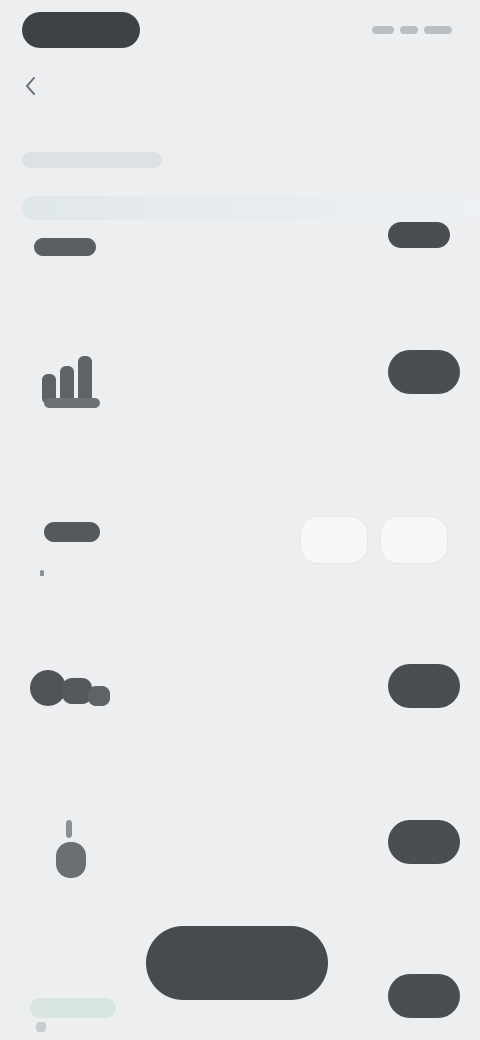 Image resolution: width=480 pixels, height=1040 pixels. Describe the element at coordinates (374, 540) in the screenshot. I see `segmented-control` at that location.